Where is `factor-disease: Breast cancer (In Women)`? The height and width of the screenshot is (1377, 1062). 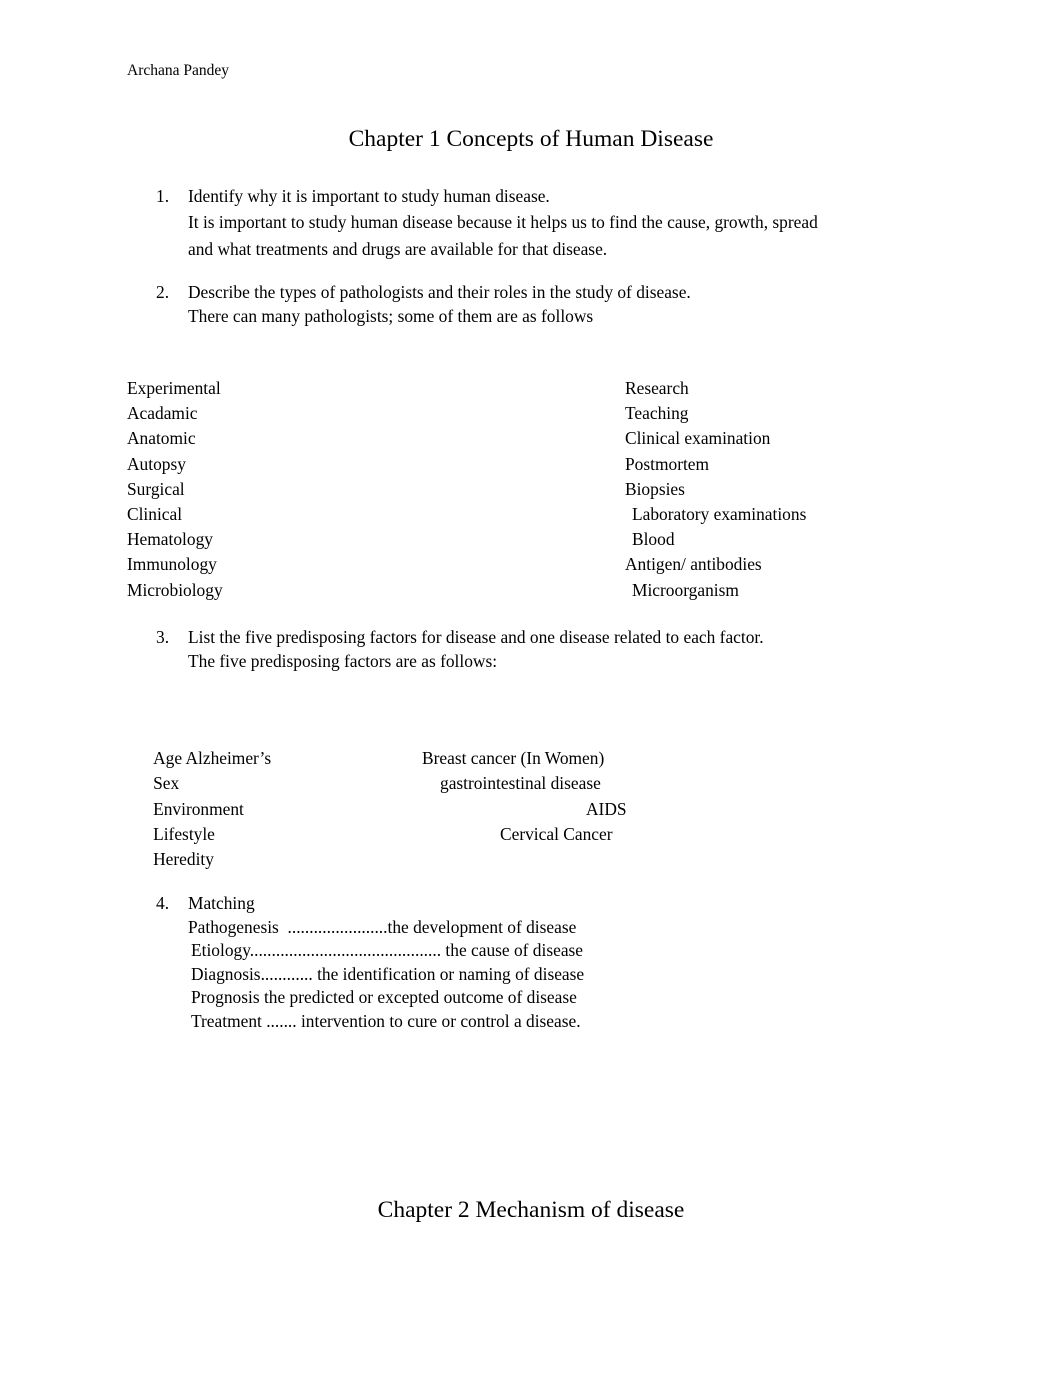
factor-disease: Breast cancer (In Women) is located at coordinates (513, 758).